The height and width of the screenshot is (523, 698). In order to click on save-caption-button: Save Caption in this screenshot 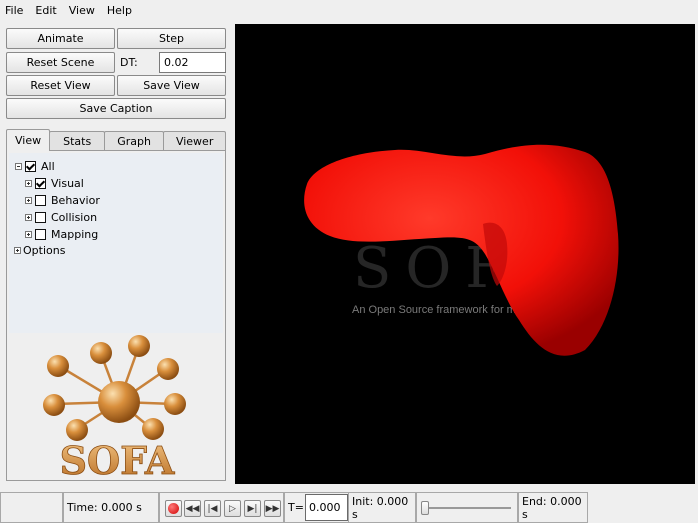, I will do `click(116, 108)`.